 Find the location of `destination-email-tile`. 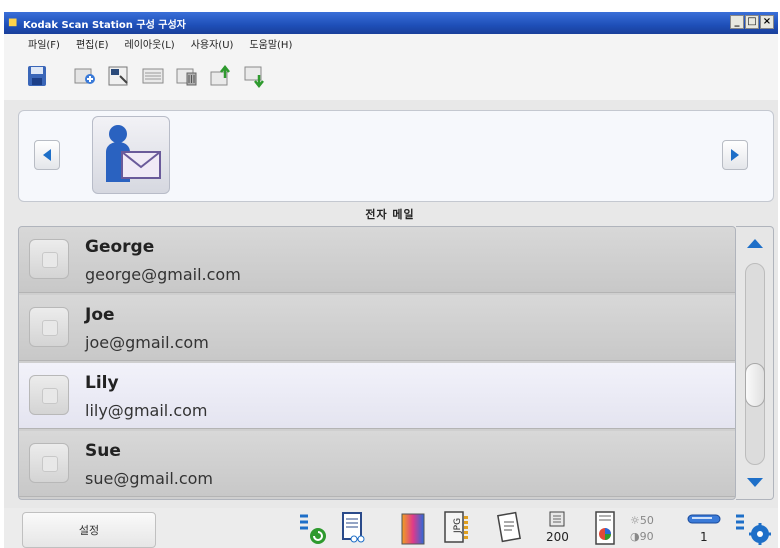

destination-email-tile is located at coordinates (131, 155).